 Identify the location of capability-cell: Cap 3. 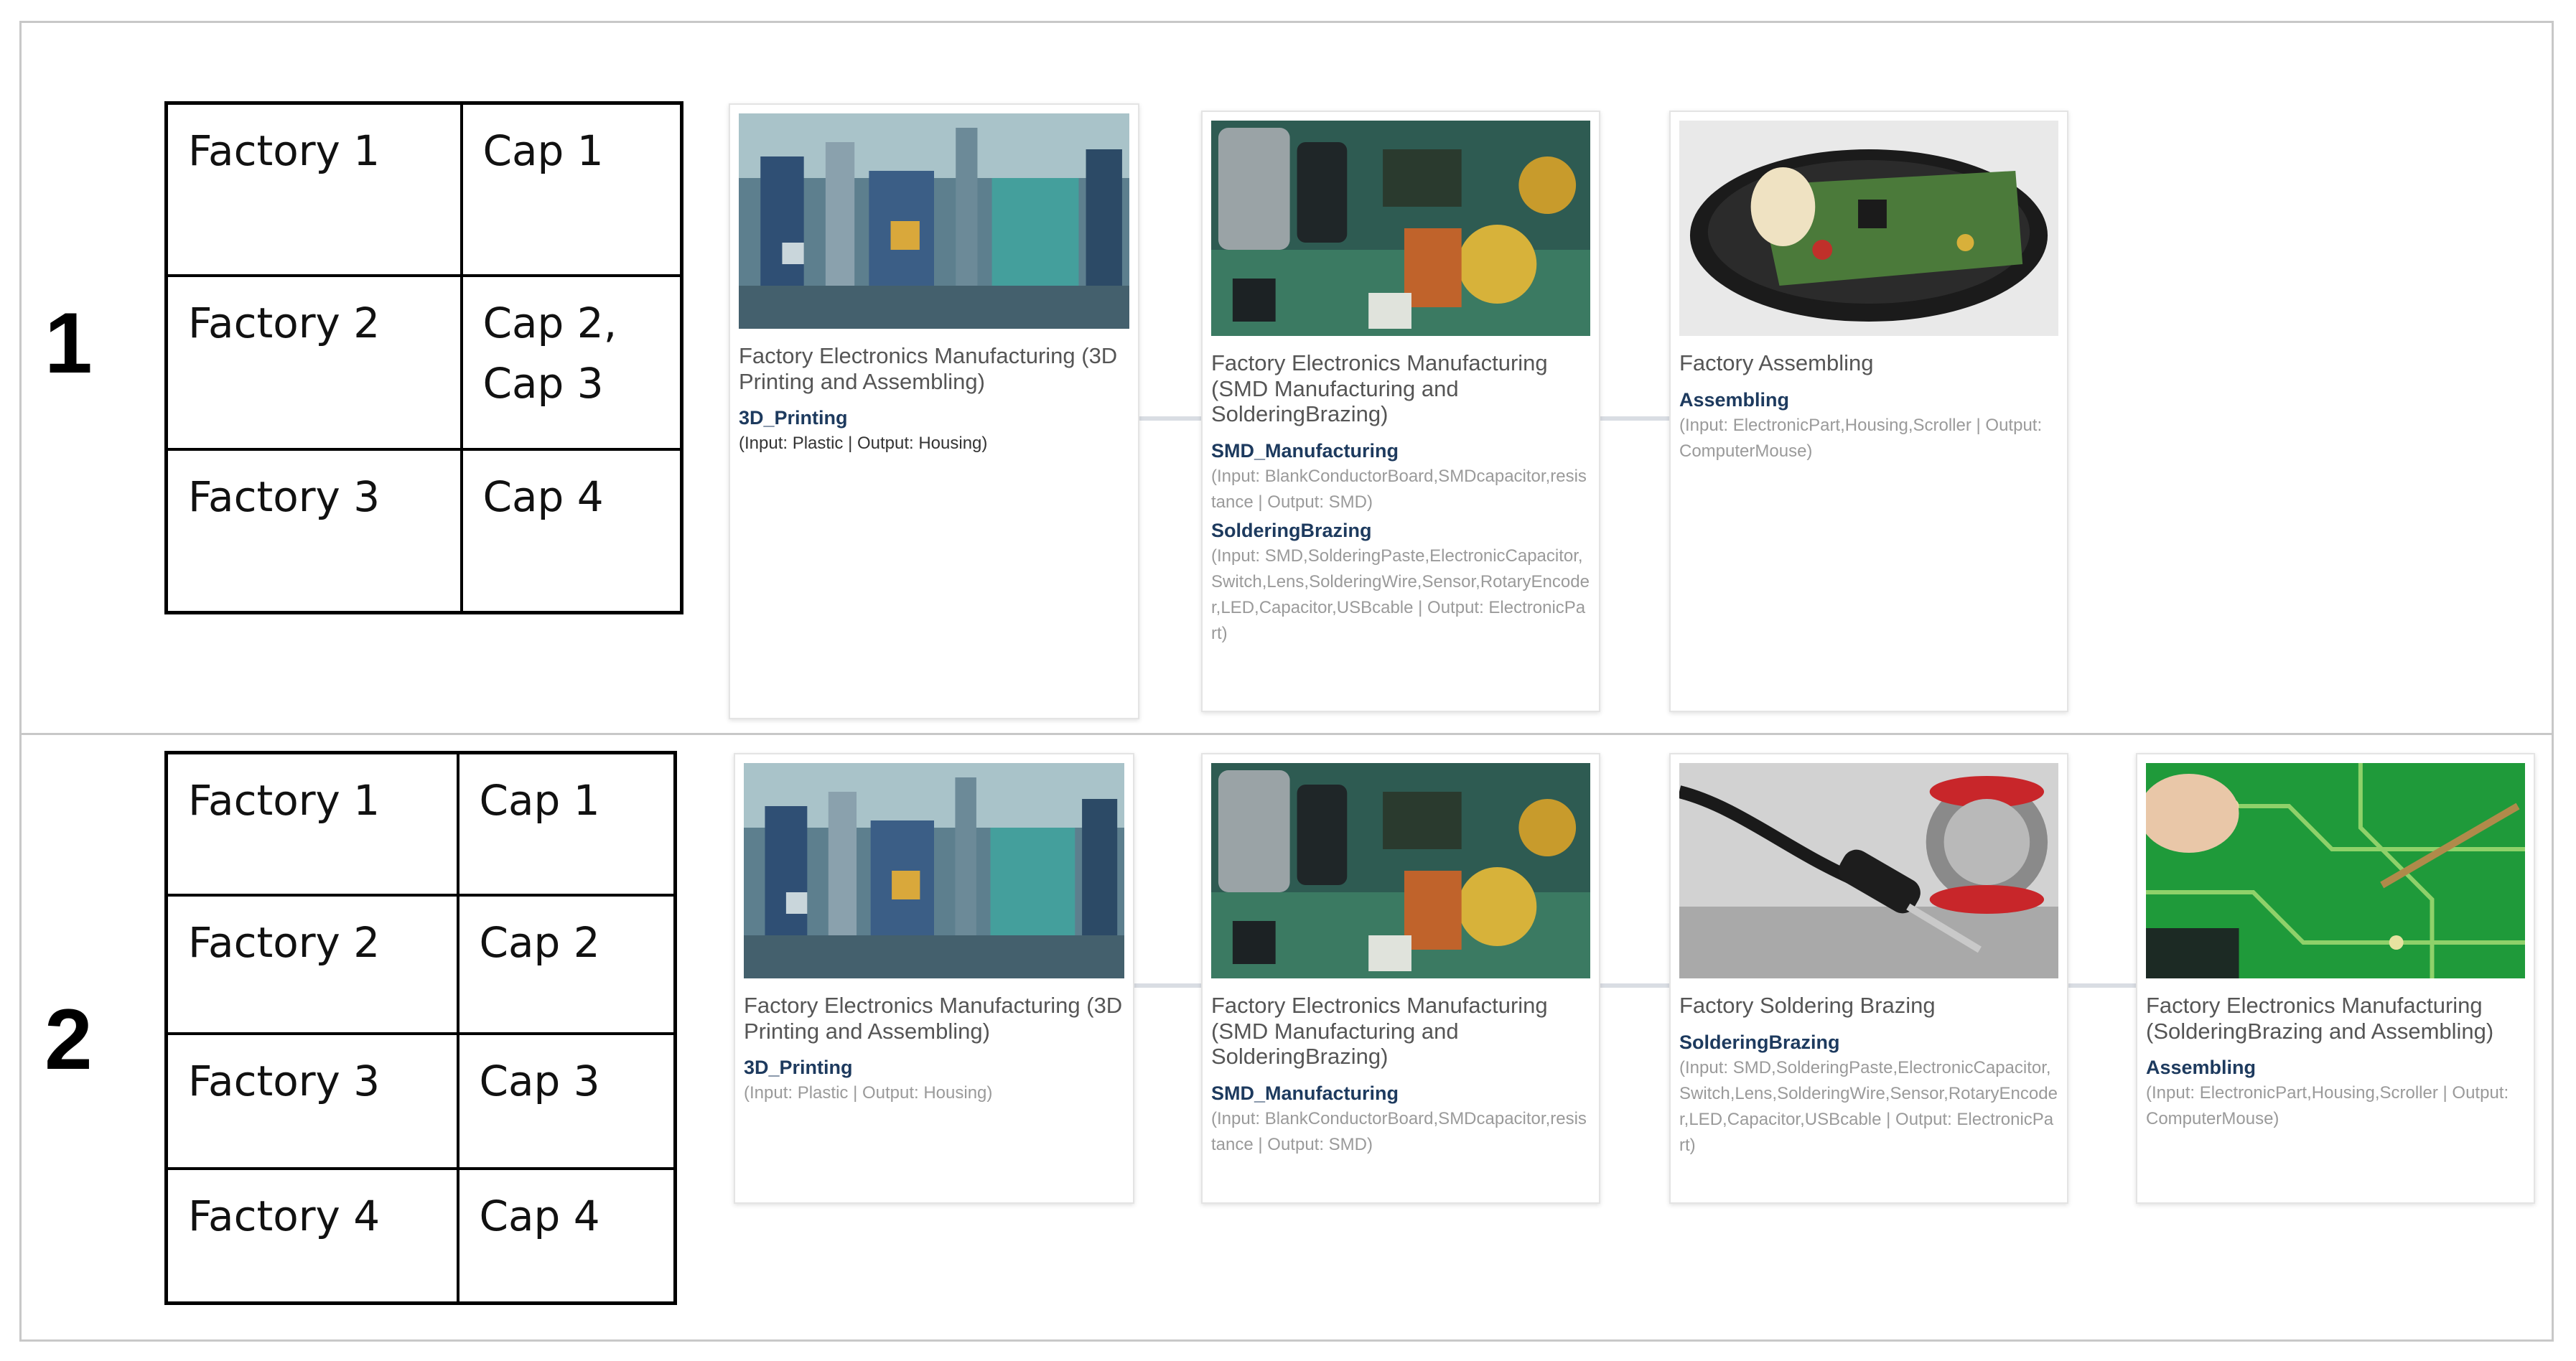
(566, 1101).